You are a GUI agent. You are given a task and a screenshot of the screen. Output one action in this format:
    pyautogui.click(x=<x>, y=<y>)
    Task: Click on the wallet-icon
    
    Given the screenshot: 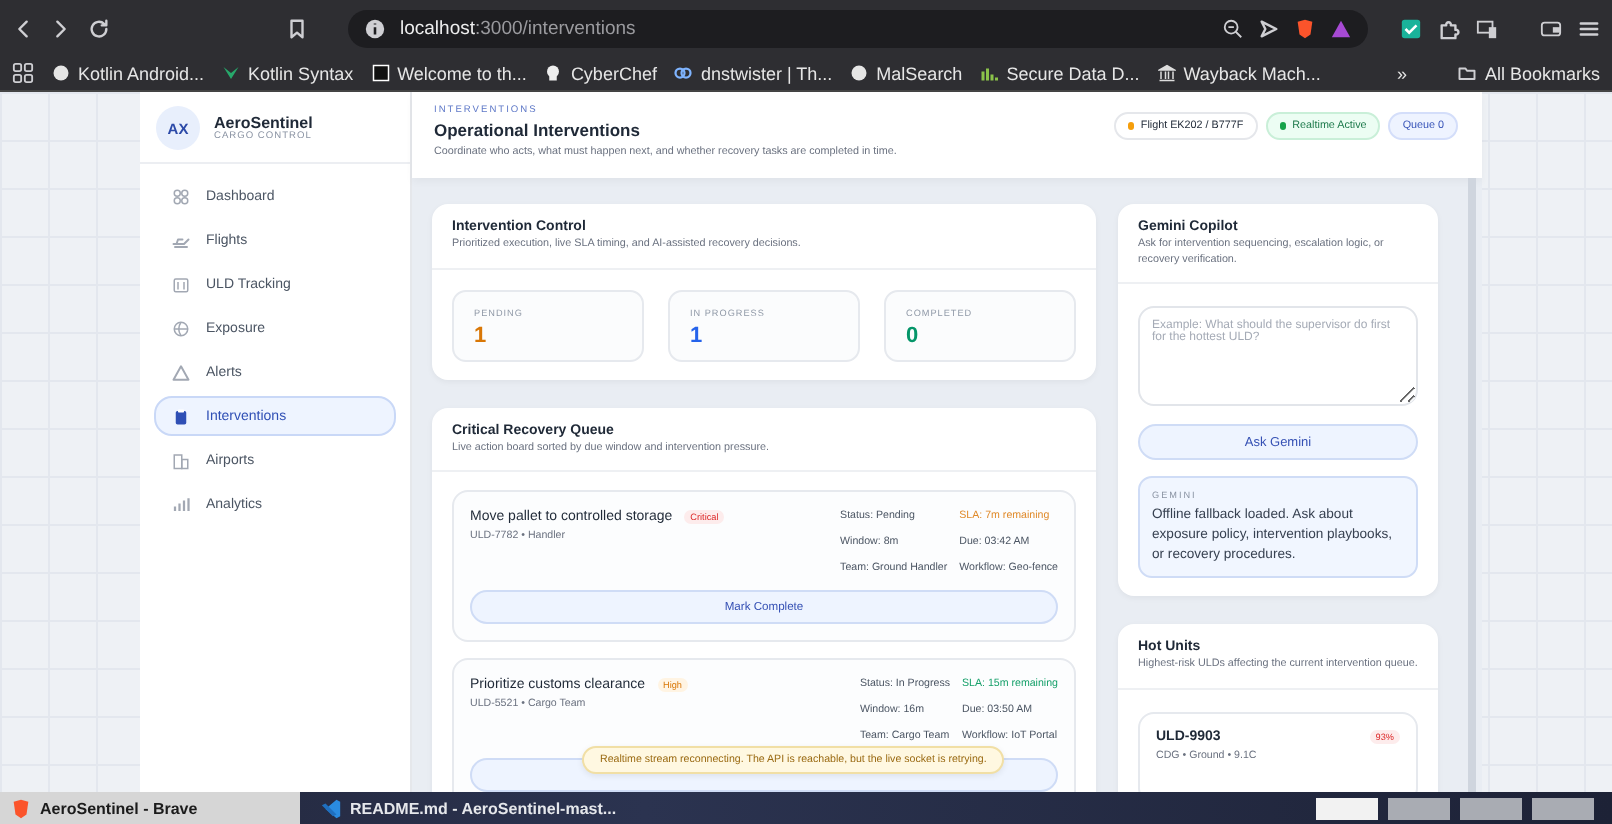 What is the action you would take?
    pyautogui.click(x=1551, y=28)
    